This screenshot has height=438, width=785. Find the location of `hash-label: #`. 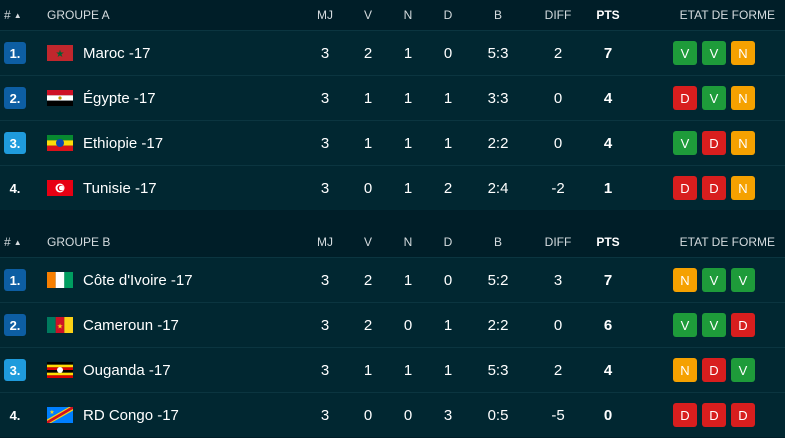

hash-label: # is located at coordinates (7, 15).